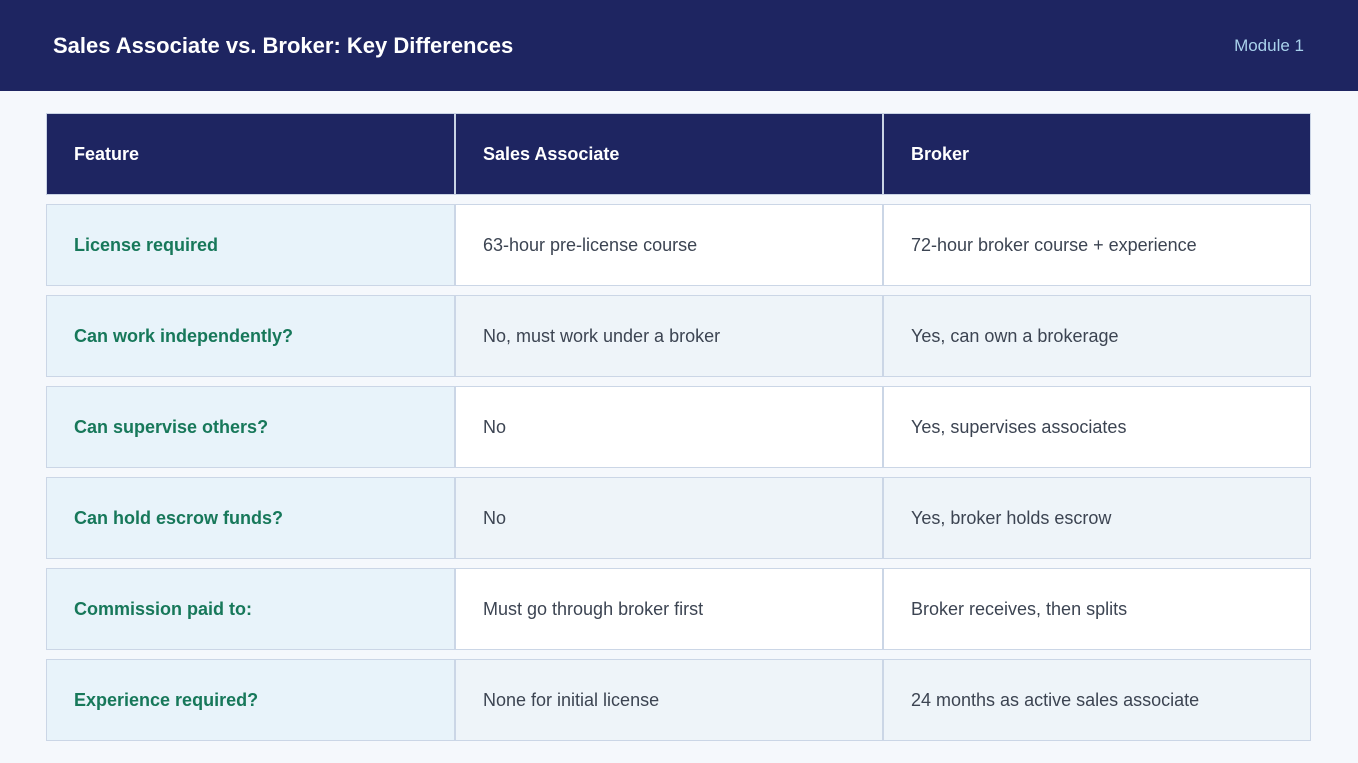  What do you see at coordinates (669, 700) in the screenshot?
I see `sales-associate-cell: None for initial license` at bounding box center [669, 700].